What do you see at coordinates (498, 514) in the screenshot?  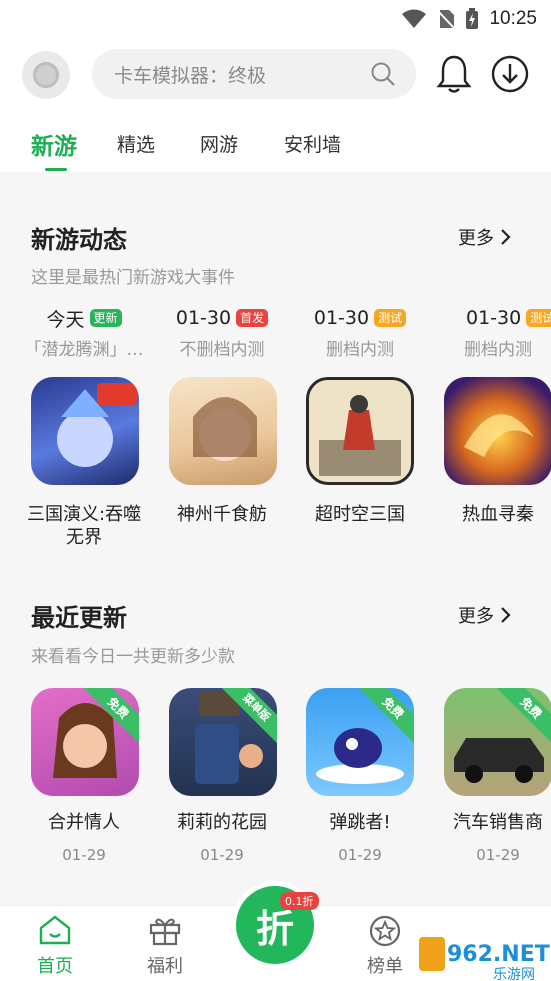 I see `game-name: 热血寻秦` at bounding box center [498, 514].